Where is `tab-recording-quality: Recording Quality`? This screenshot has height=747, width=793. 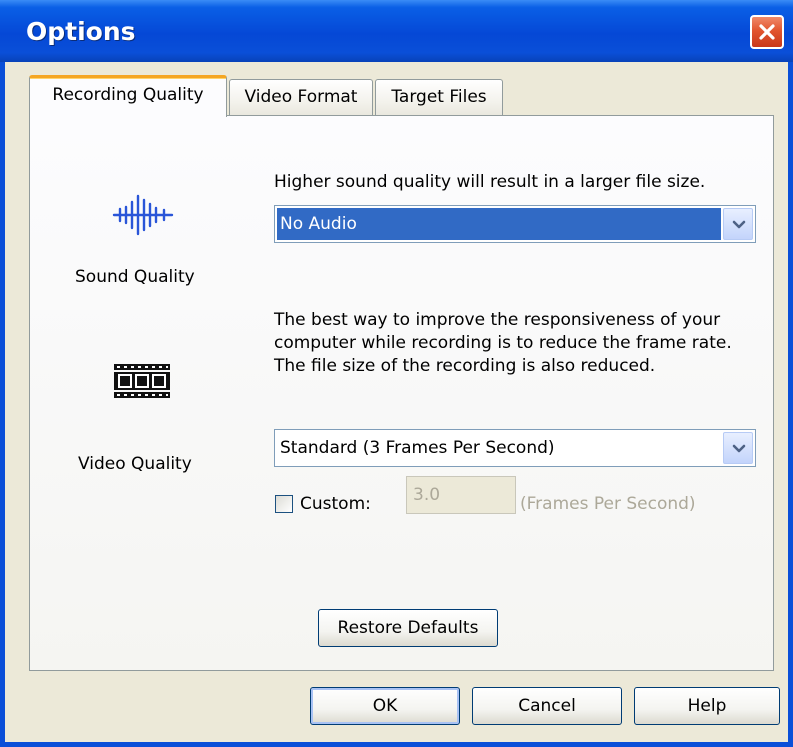
tab-recording-quality: Recording Quality is located at coordinates (128, 96).